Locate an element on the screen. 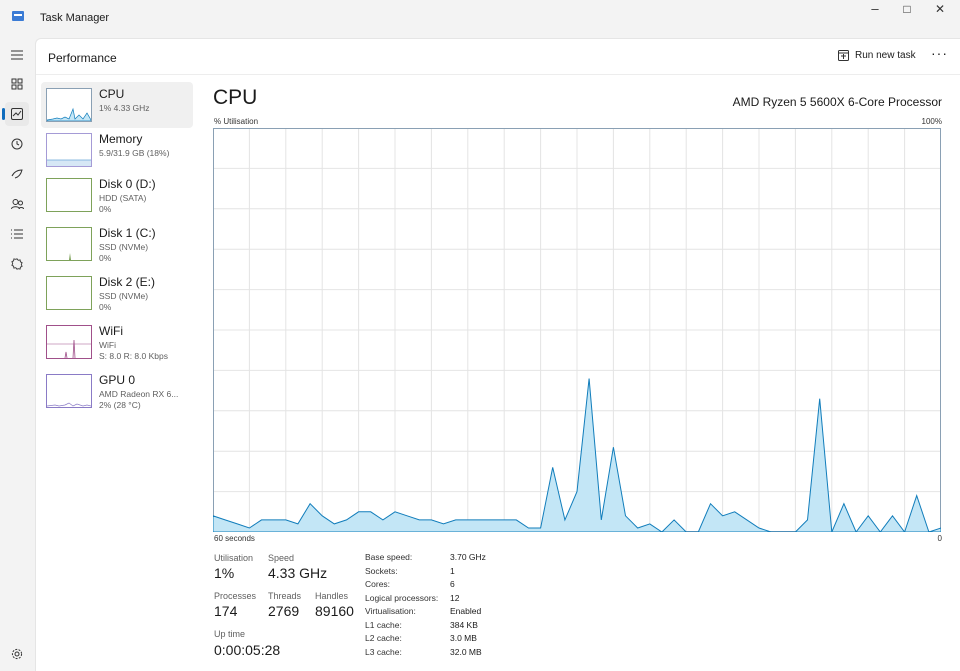  sidebar-item-disk-2: Disk 2 (E:) SSD (NVMe) 0% is located at coordinates (117, 293).